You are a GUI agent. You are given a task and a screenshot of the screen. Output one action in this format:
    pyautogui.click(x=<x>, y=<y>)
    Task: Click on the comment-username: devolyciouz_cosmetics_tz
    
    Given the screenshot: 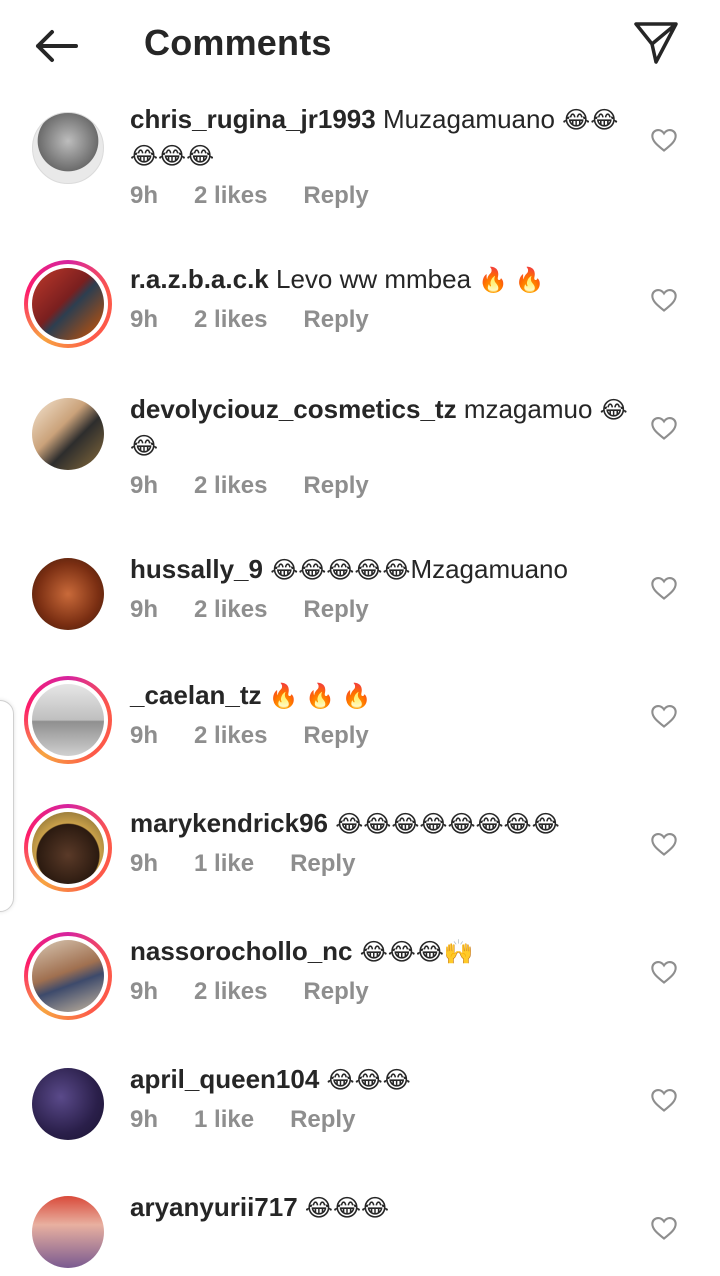 What is the action you would take?
    pyautogui.click(x=293, y=409)
    